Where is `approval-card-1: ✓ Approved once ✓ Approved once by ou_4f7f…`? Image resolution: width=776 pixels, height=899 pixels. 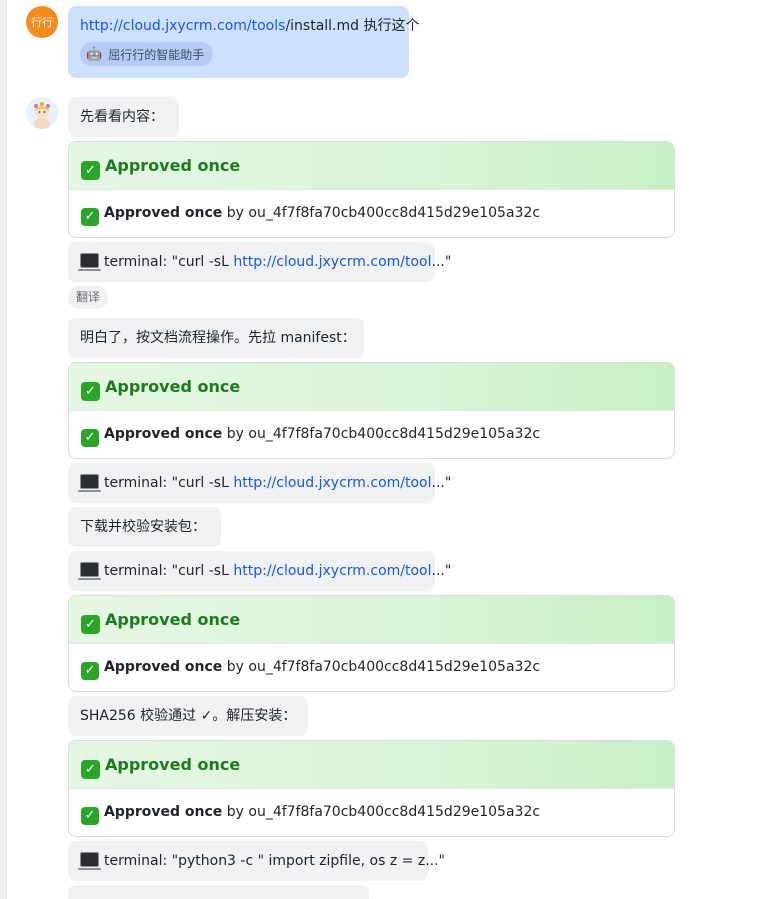 approval-card-1: ✓ Approved once ✓ Approved once by ou_4f7f… is located at coordinates (371, 189).